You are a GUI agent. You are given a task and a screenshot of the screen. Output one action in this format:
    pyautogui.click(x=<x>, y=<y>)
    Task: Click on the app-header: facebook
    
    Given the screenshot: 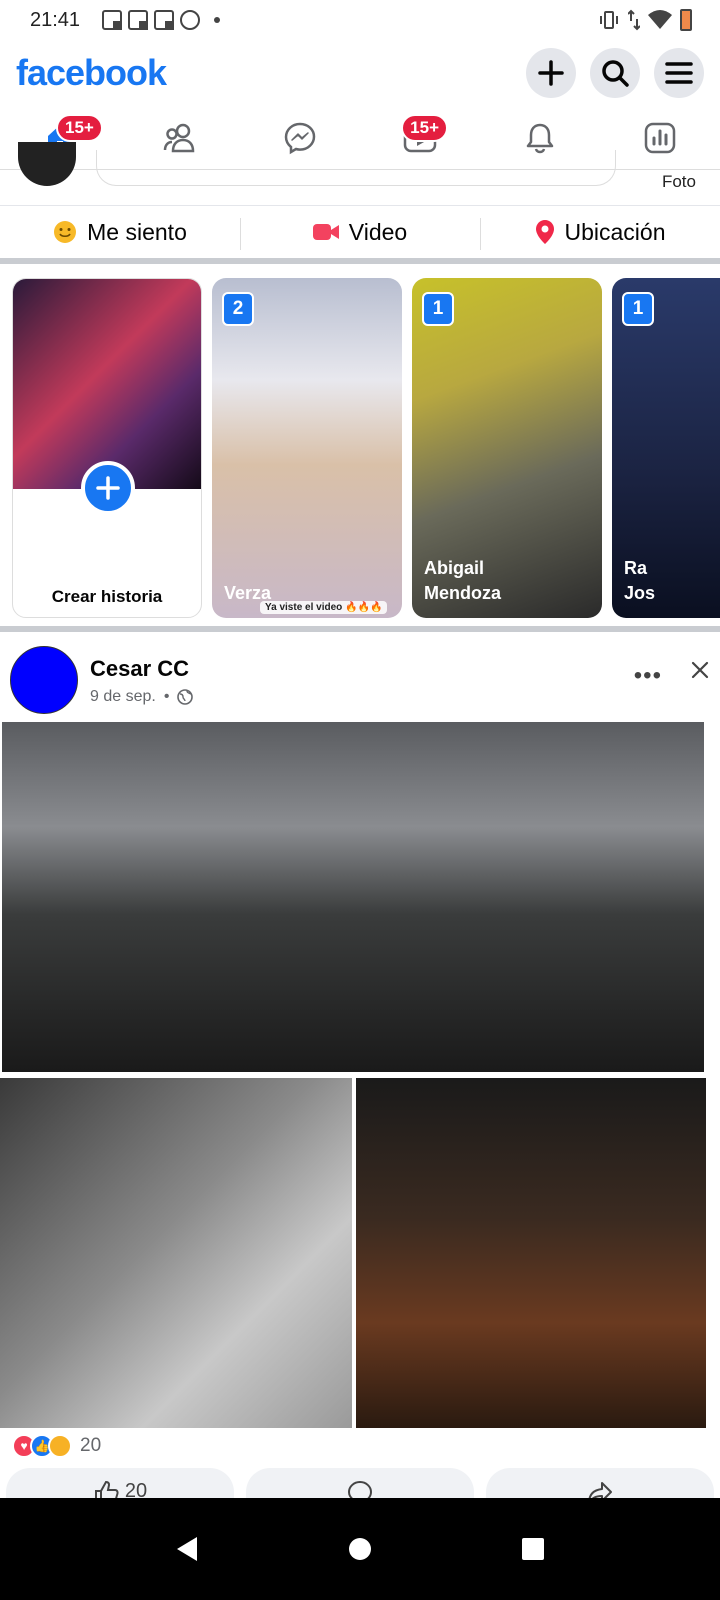 What is the action you would take?
    pyautogui.click(x=360, y=73)
    